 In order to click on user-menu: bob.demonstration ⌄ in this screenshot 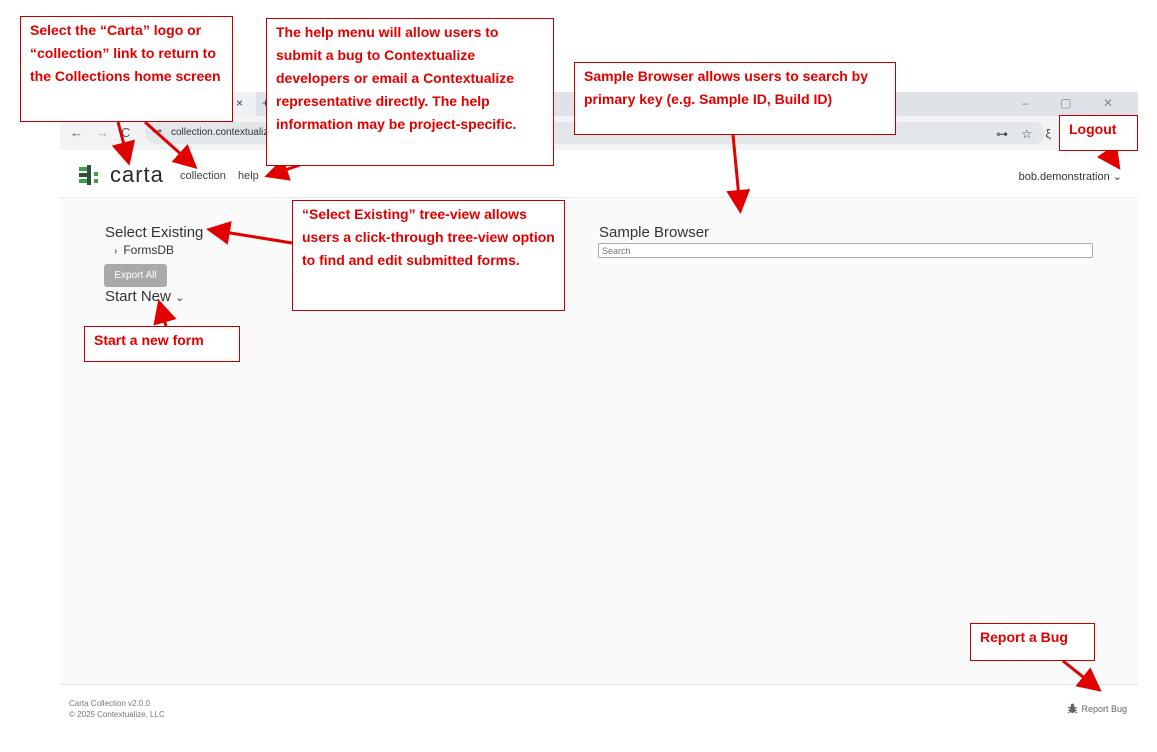, I will do `click(1070, 176)`.